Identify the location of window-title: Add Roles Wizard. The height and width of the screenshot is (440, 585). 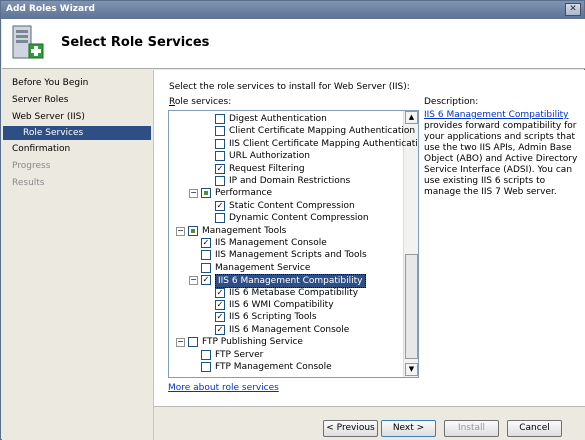
(50, 9).